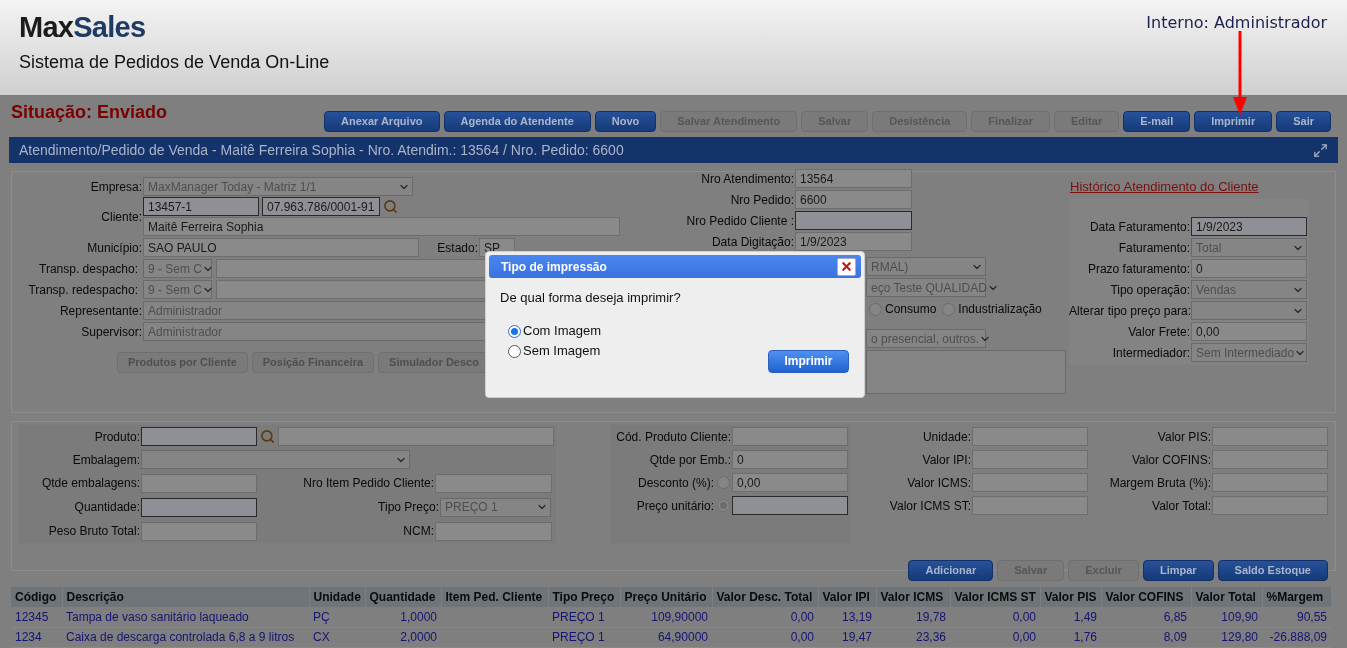  What do you see at coordinates (185, 617) in the screenshot?
I see `table-cell: Tampa de vaso sanitário laqueado` at bounding box center [185, 617].